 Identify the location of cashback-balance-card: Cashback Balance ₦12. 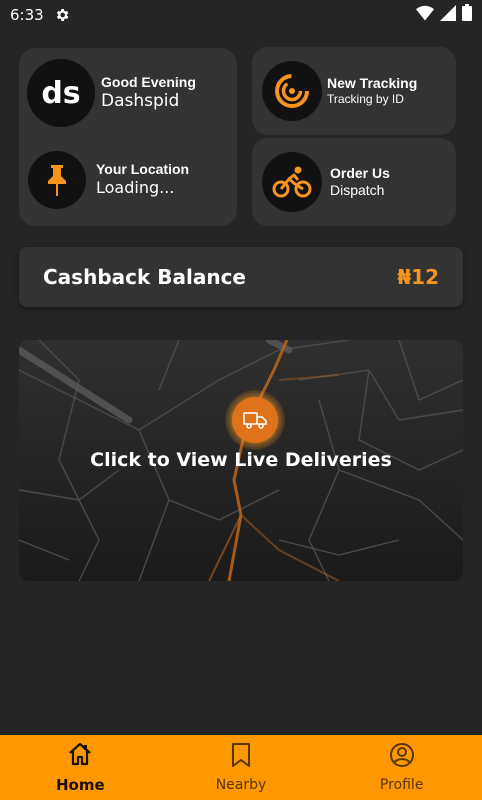
(241, 277).